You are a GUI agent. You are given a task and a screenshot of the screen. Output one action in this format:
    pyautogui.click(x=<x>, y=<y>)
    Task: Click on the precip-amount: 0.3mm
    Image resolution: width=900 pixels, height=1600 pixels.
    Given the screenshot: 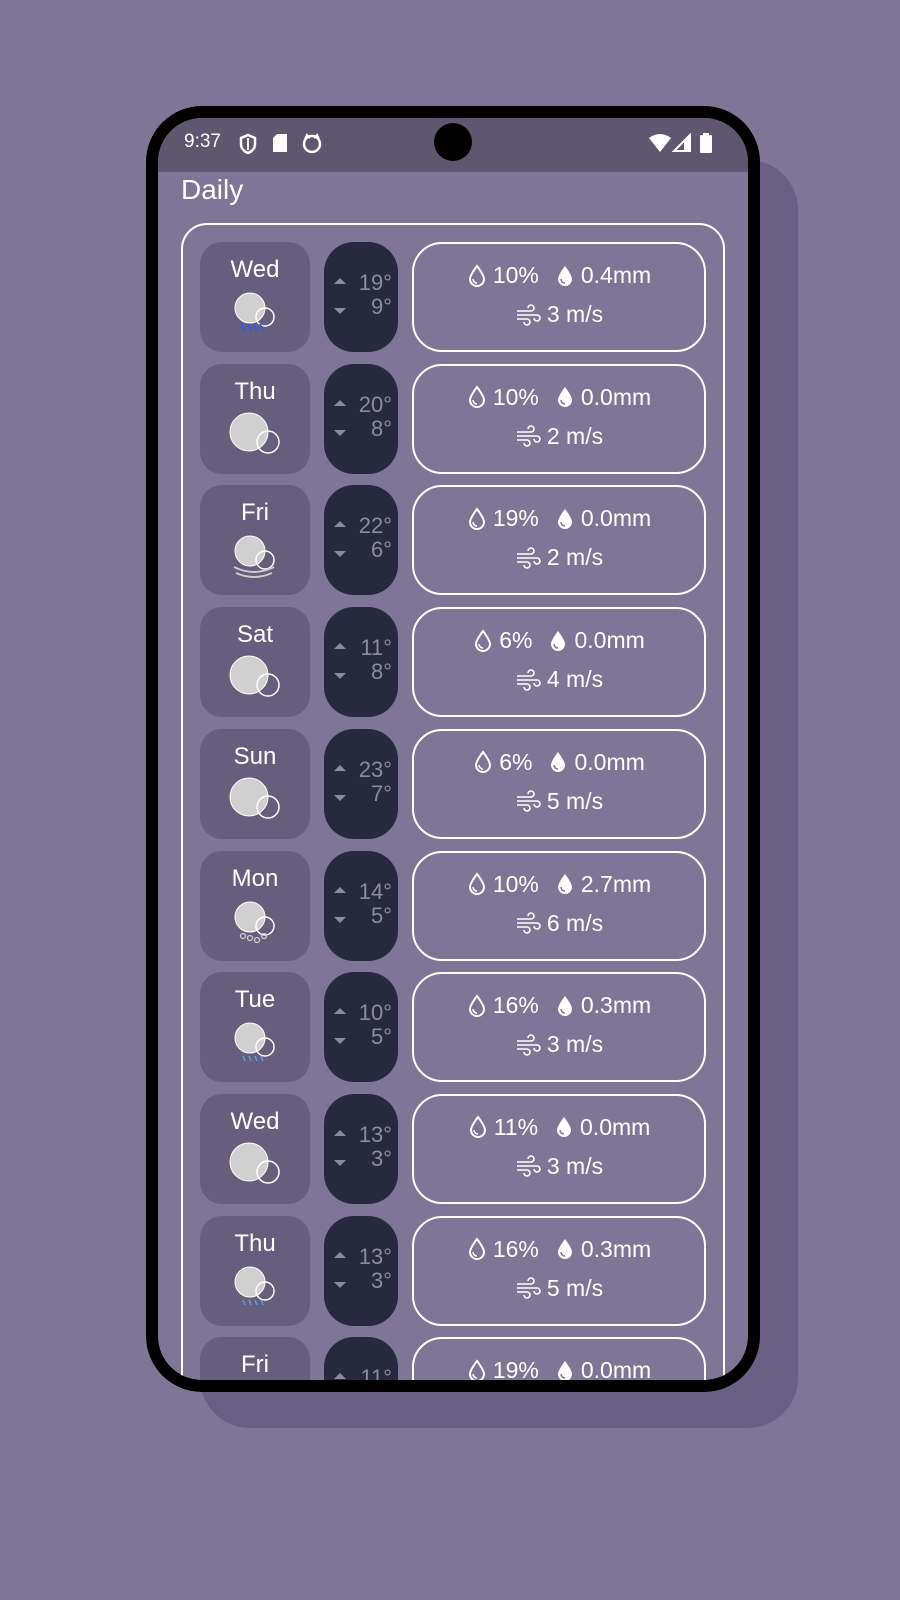 What is the action you would take?
    pyautogui.click(x=616, y=1005)
    